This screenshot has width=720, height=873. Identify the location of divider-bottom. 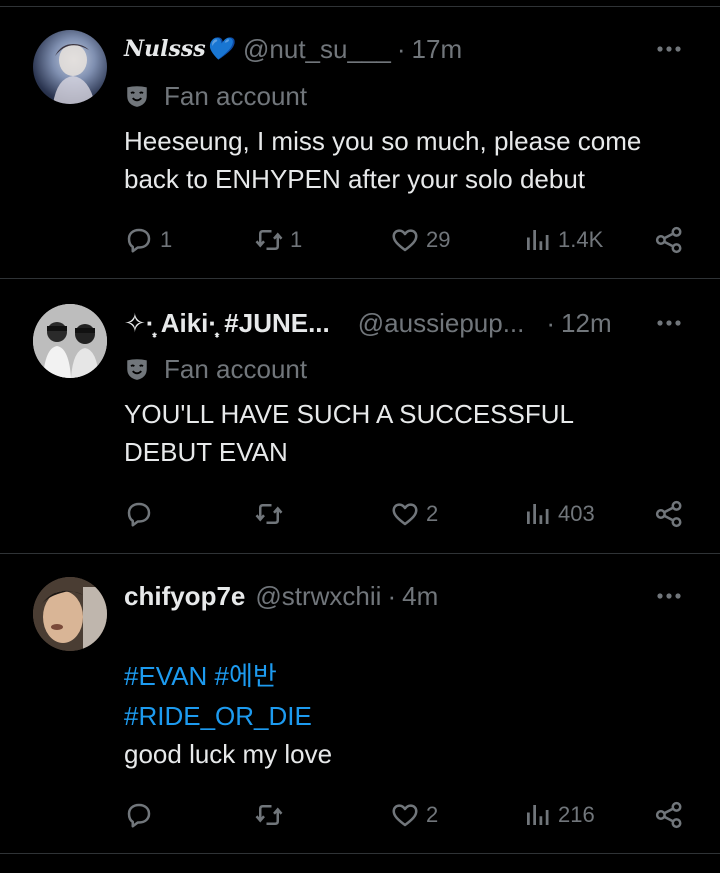
(360, 853).